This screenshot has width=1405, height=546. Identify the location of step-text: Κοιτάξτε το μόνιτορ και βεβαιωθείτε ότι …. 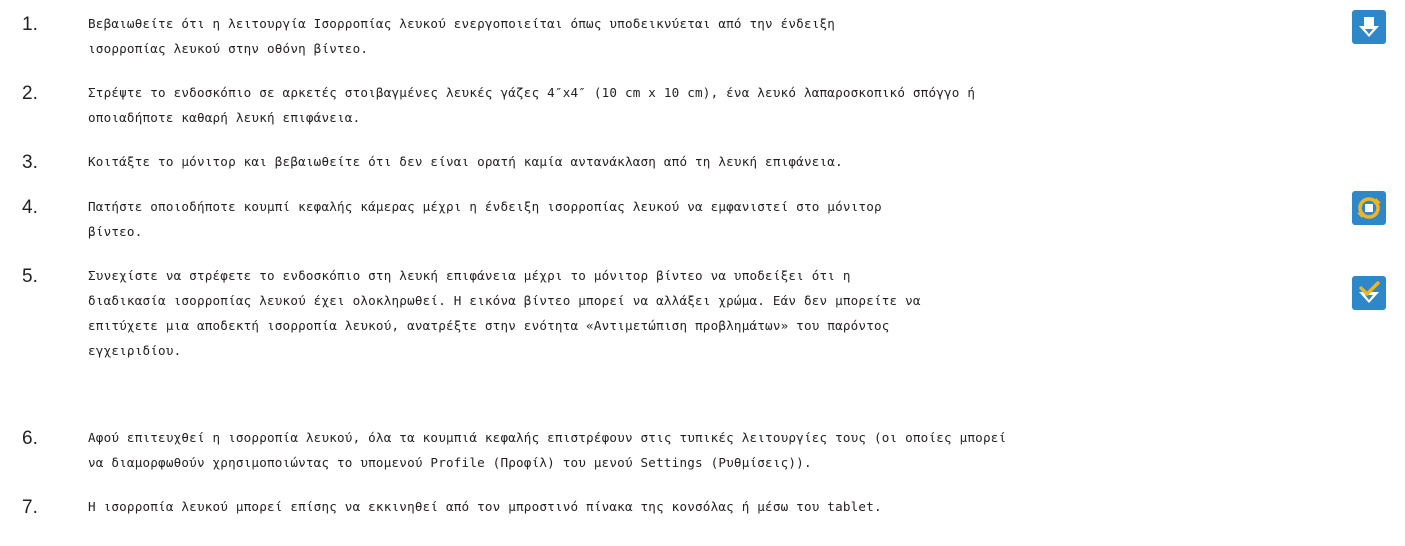
(465, 161).